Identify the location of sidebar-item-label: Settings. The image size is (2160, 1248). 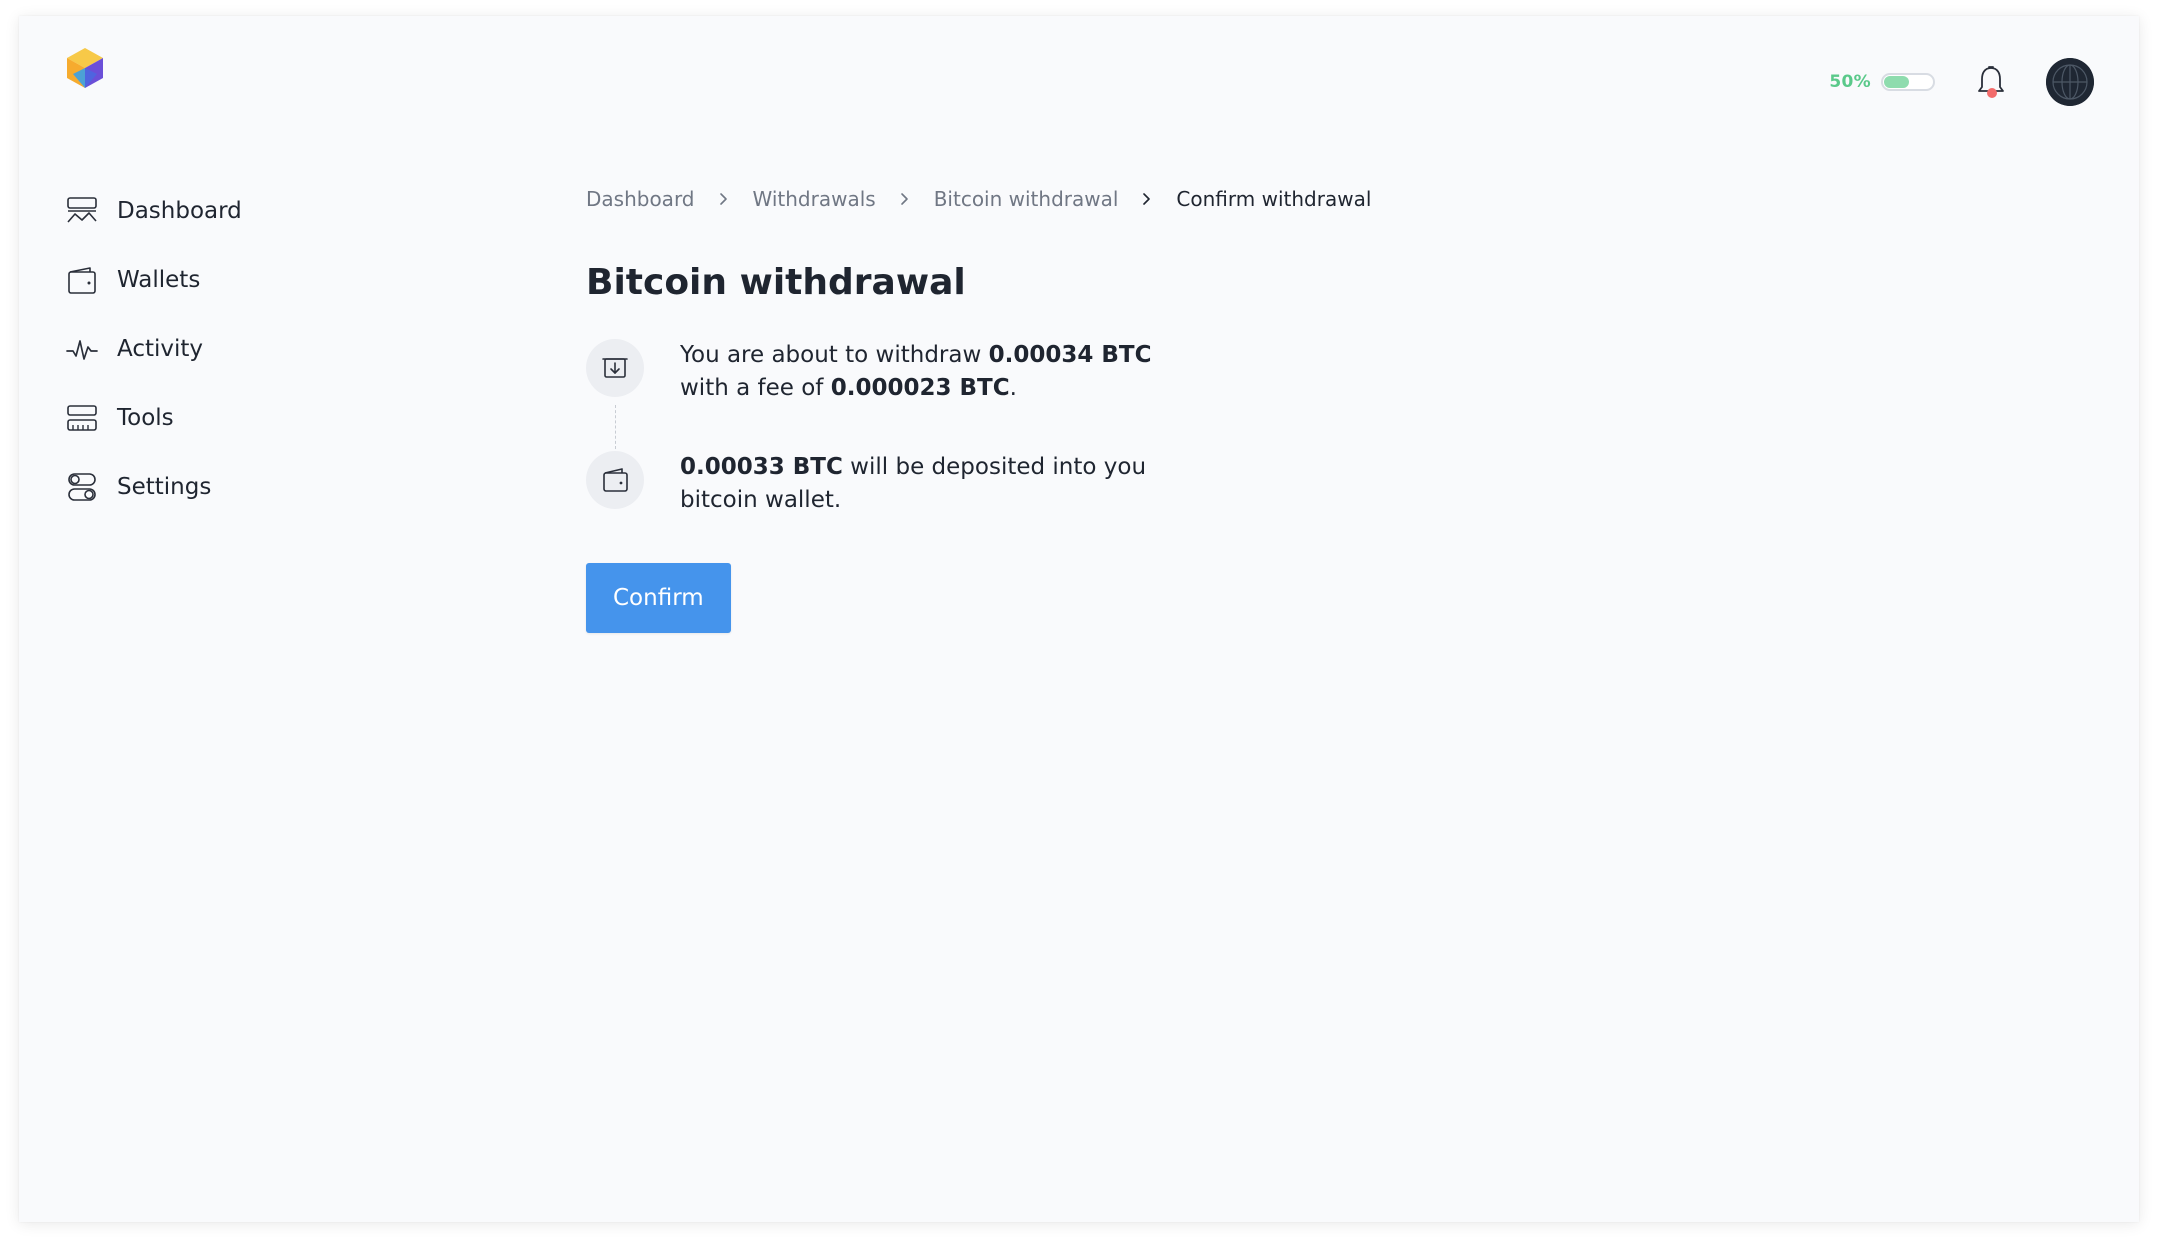
(164, 486).